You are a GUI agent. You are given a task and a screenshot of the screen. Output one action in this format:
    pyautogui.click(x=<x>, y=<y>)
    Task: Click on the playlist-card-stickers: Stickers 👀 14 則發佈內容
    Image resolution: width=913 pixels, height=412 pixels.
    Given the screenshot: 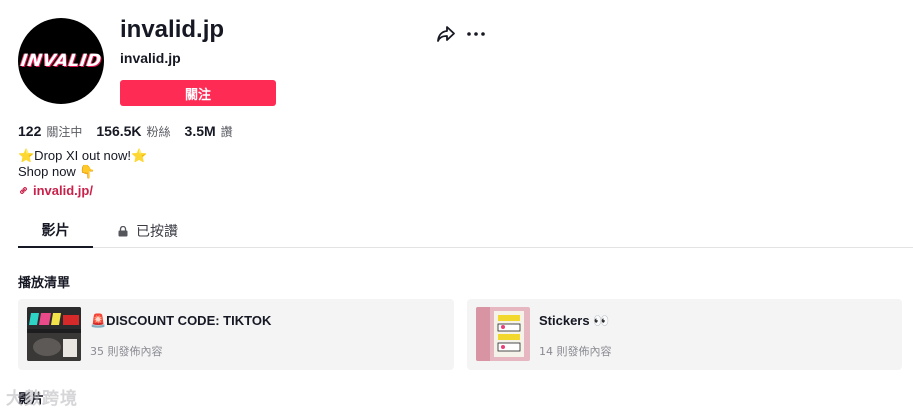 What is the action you would take?
    pyautogui.click(x=684, y=334)
    